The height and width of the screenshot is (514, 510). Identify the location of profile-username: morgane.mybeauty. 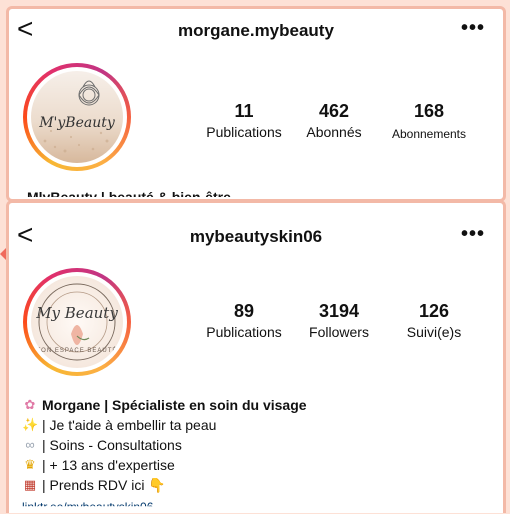
(256, 30).